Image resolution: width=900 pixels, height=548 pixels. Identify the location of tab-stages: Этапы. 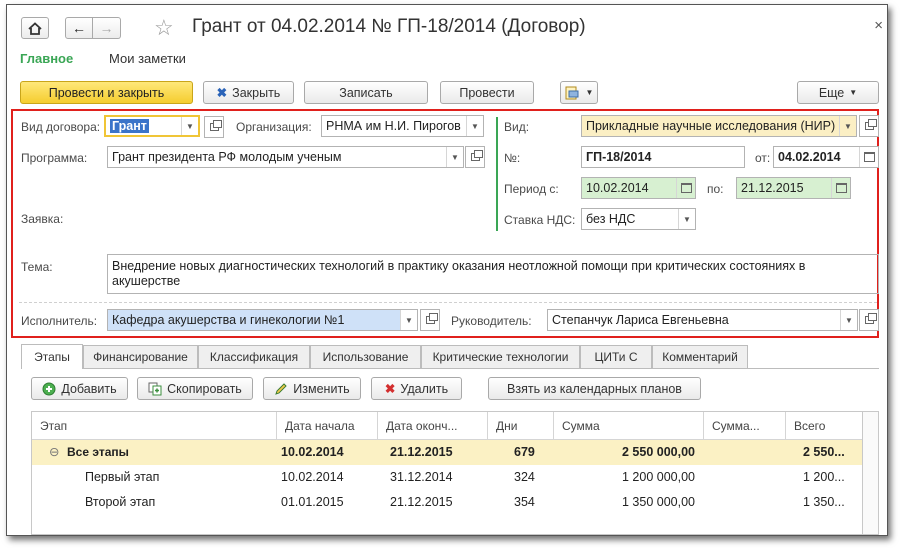
(52, 356).